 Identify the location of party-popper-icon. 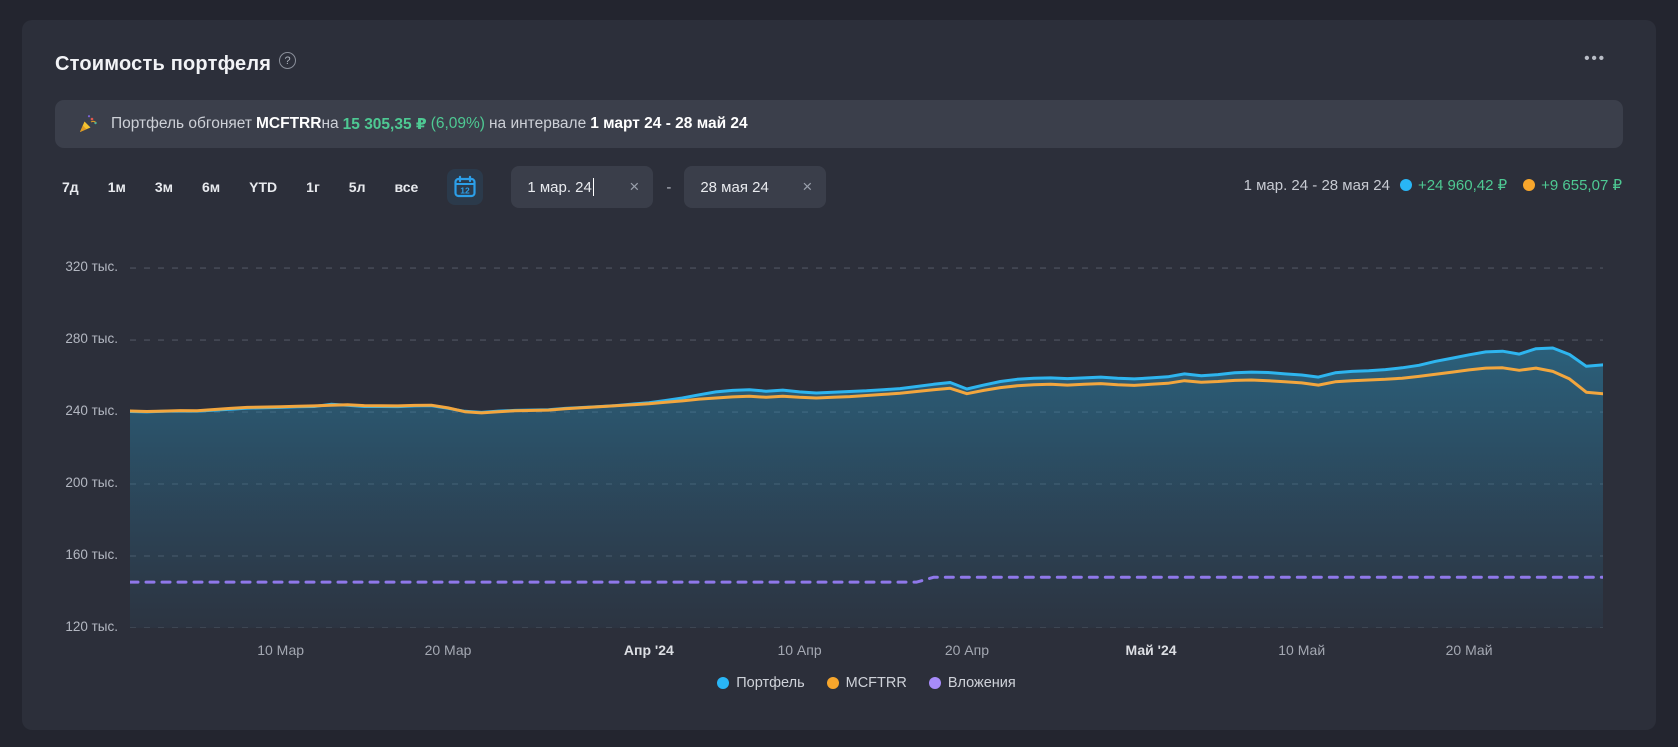
(88, 124).